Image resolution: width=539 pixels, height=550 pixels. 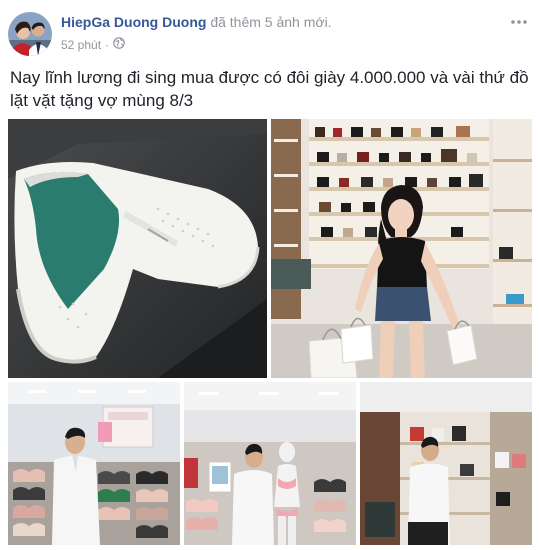 What do you see at coordinates (446, 463) in the screenshot?
I see `photo-man-bag-store` at bounding box center [446, 463].